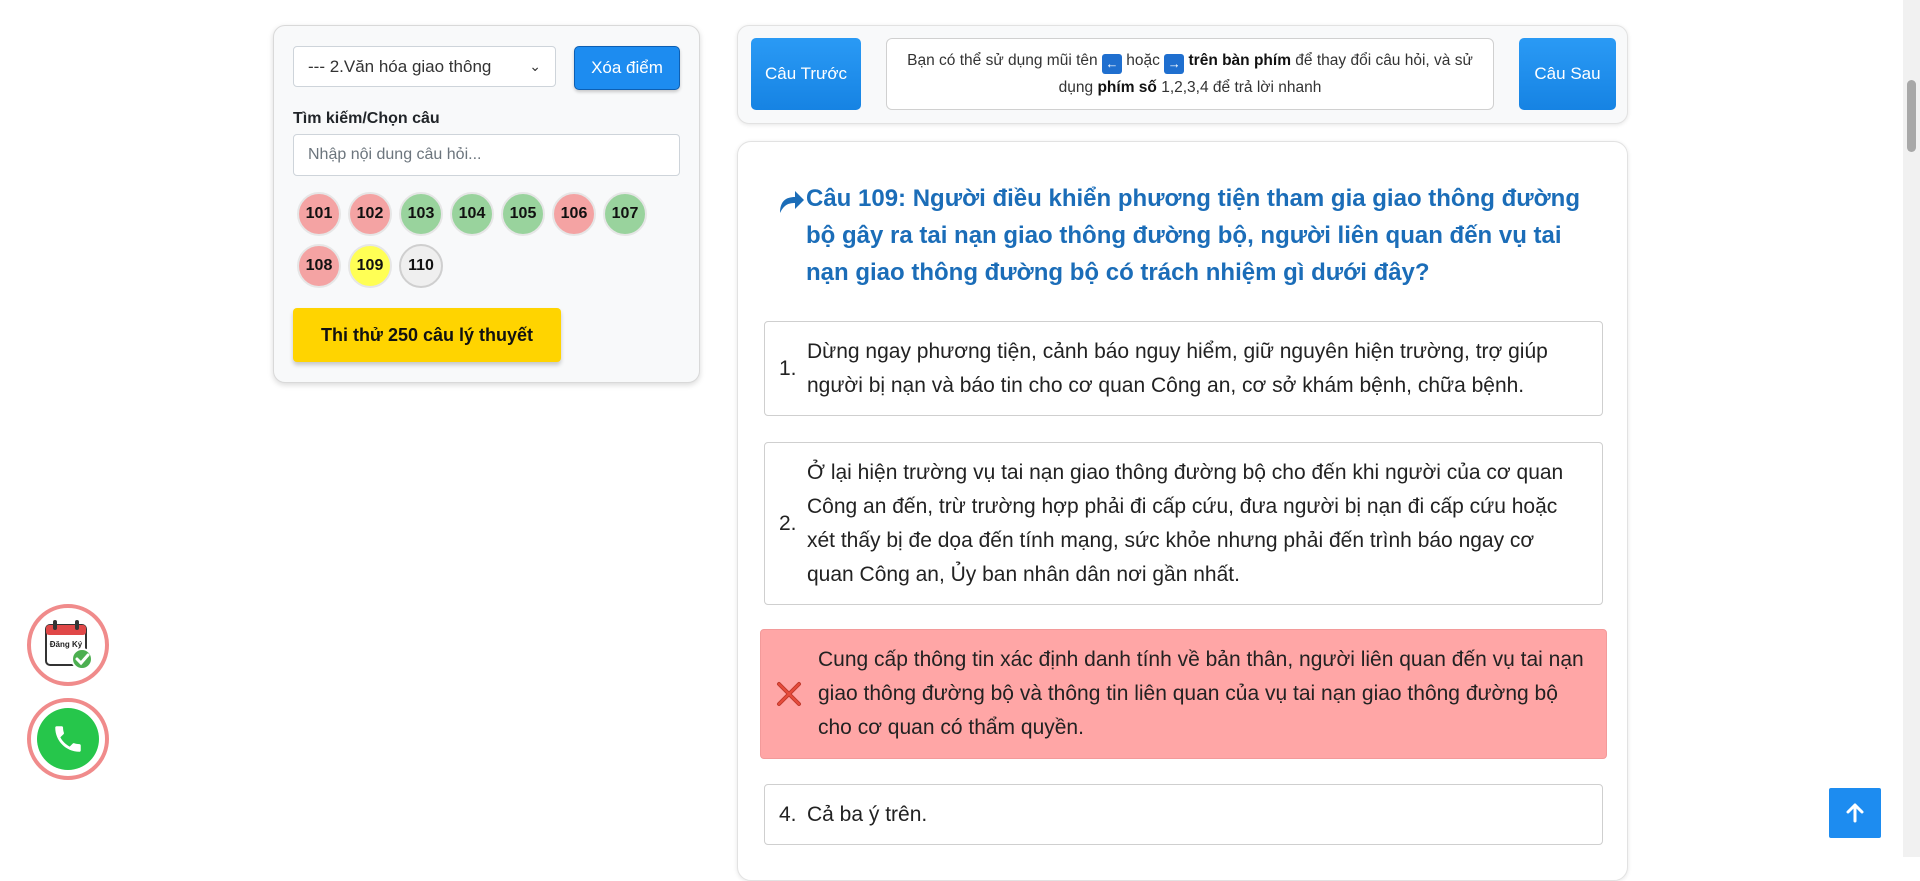 The image size is (1920, 881). Describe the element at coordinates (788, 368) in the screenshot. I see `answer-number: 1.` at that location.